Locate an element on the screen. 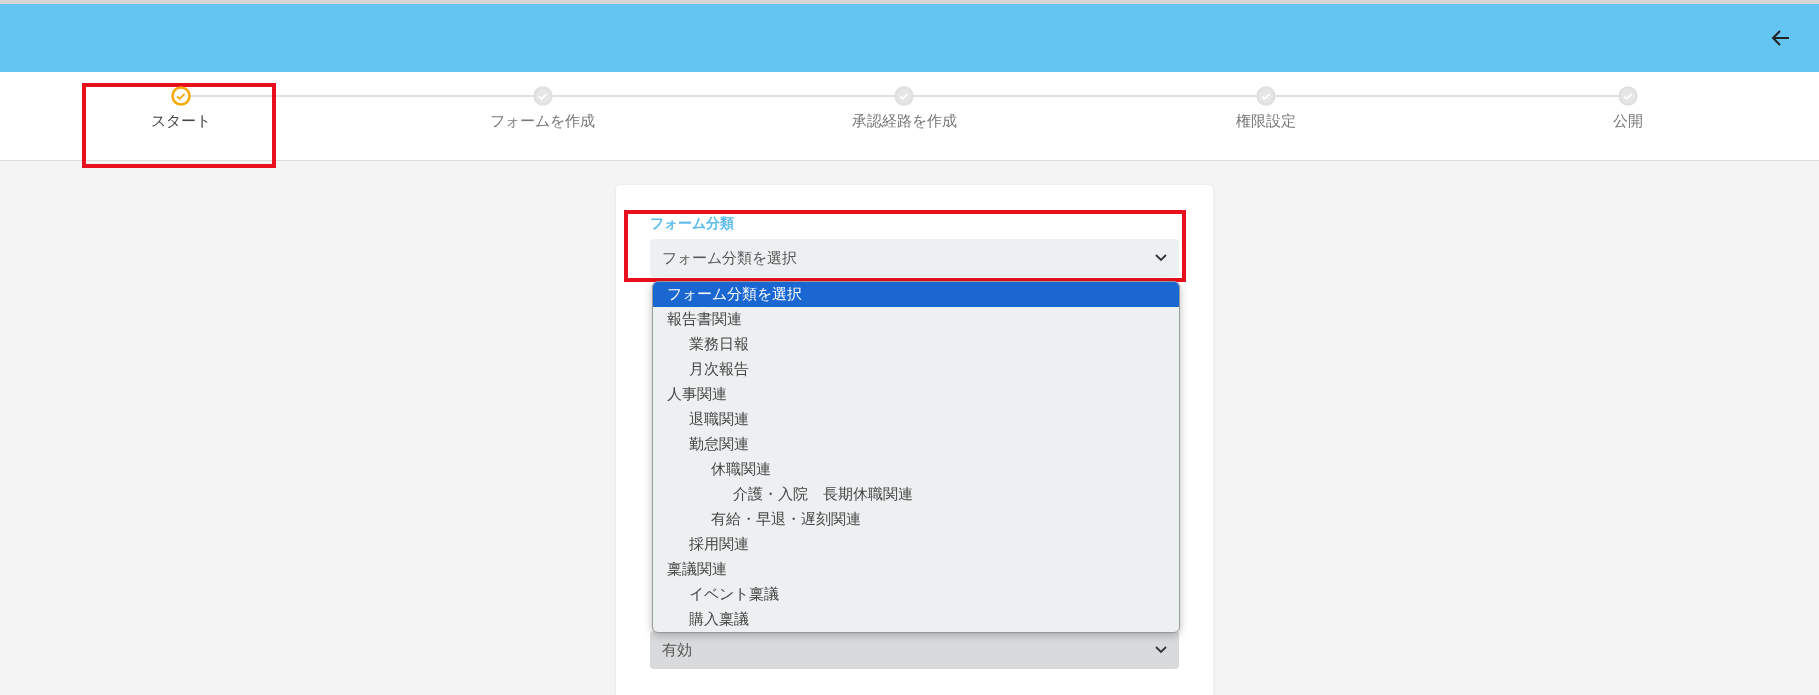 The width and height of the screenshot is (1819, 695). dropdown-option: 採用関連 is located at coordinates (916, 544).